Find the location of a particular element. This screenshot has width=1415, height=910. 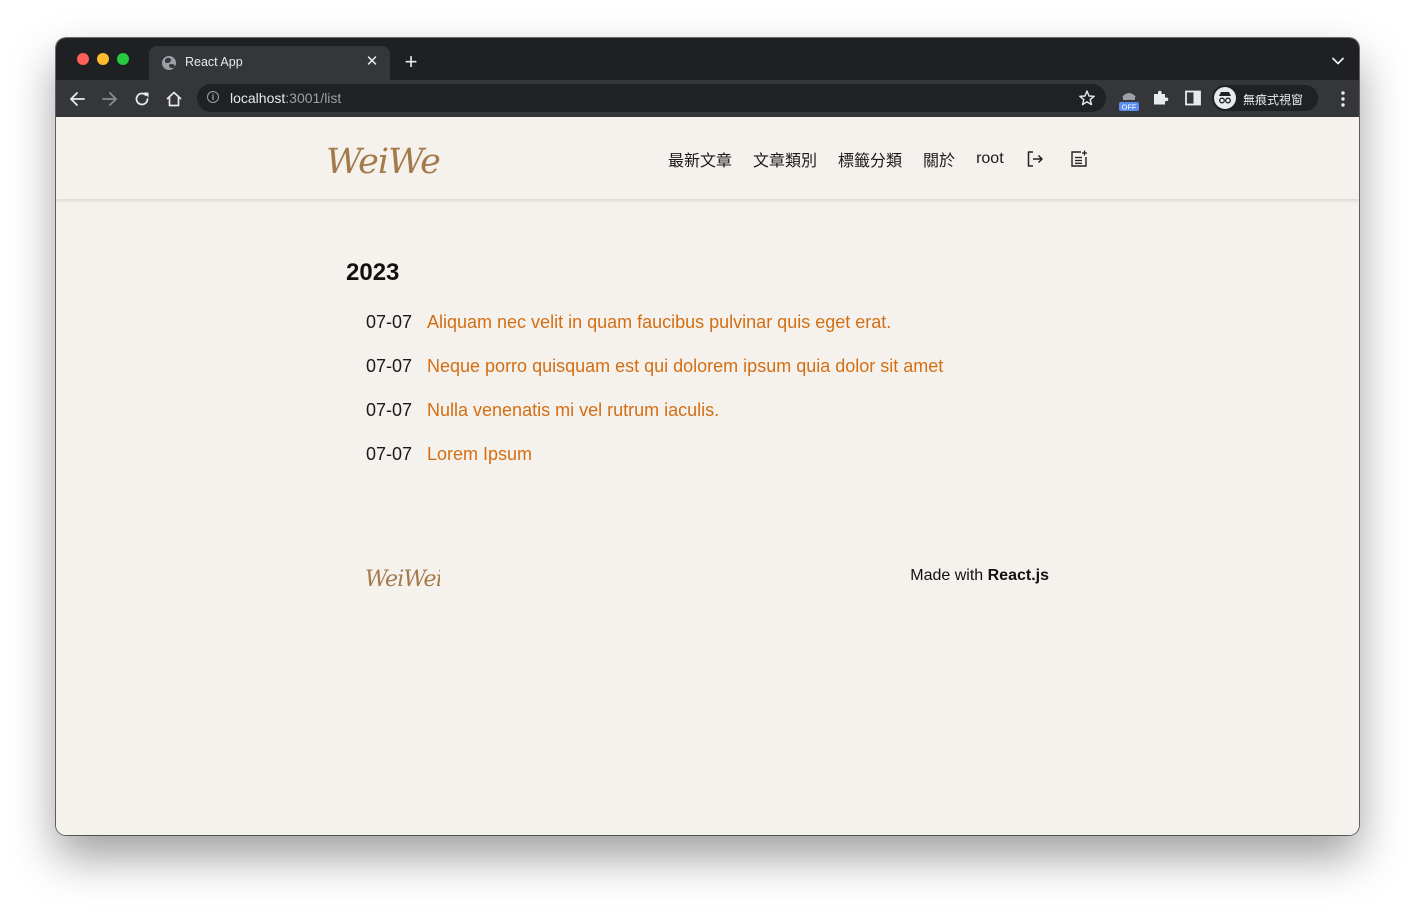

incognito-icon is located at coordinates (1225, 98).